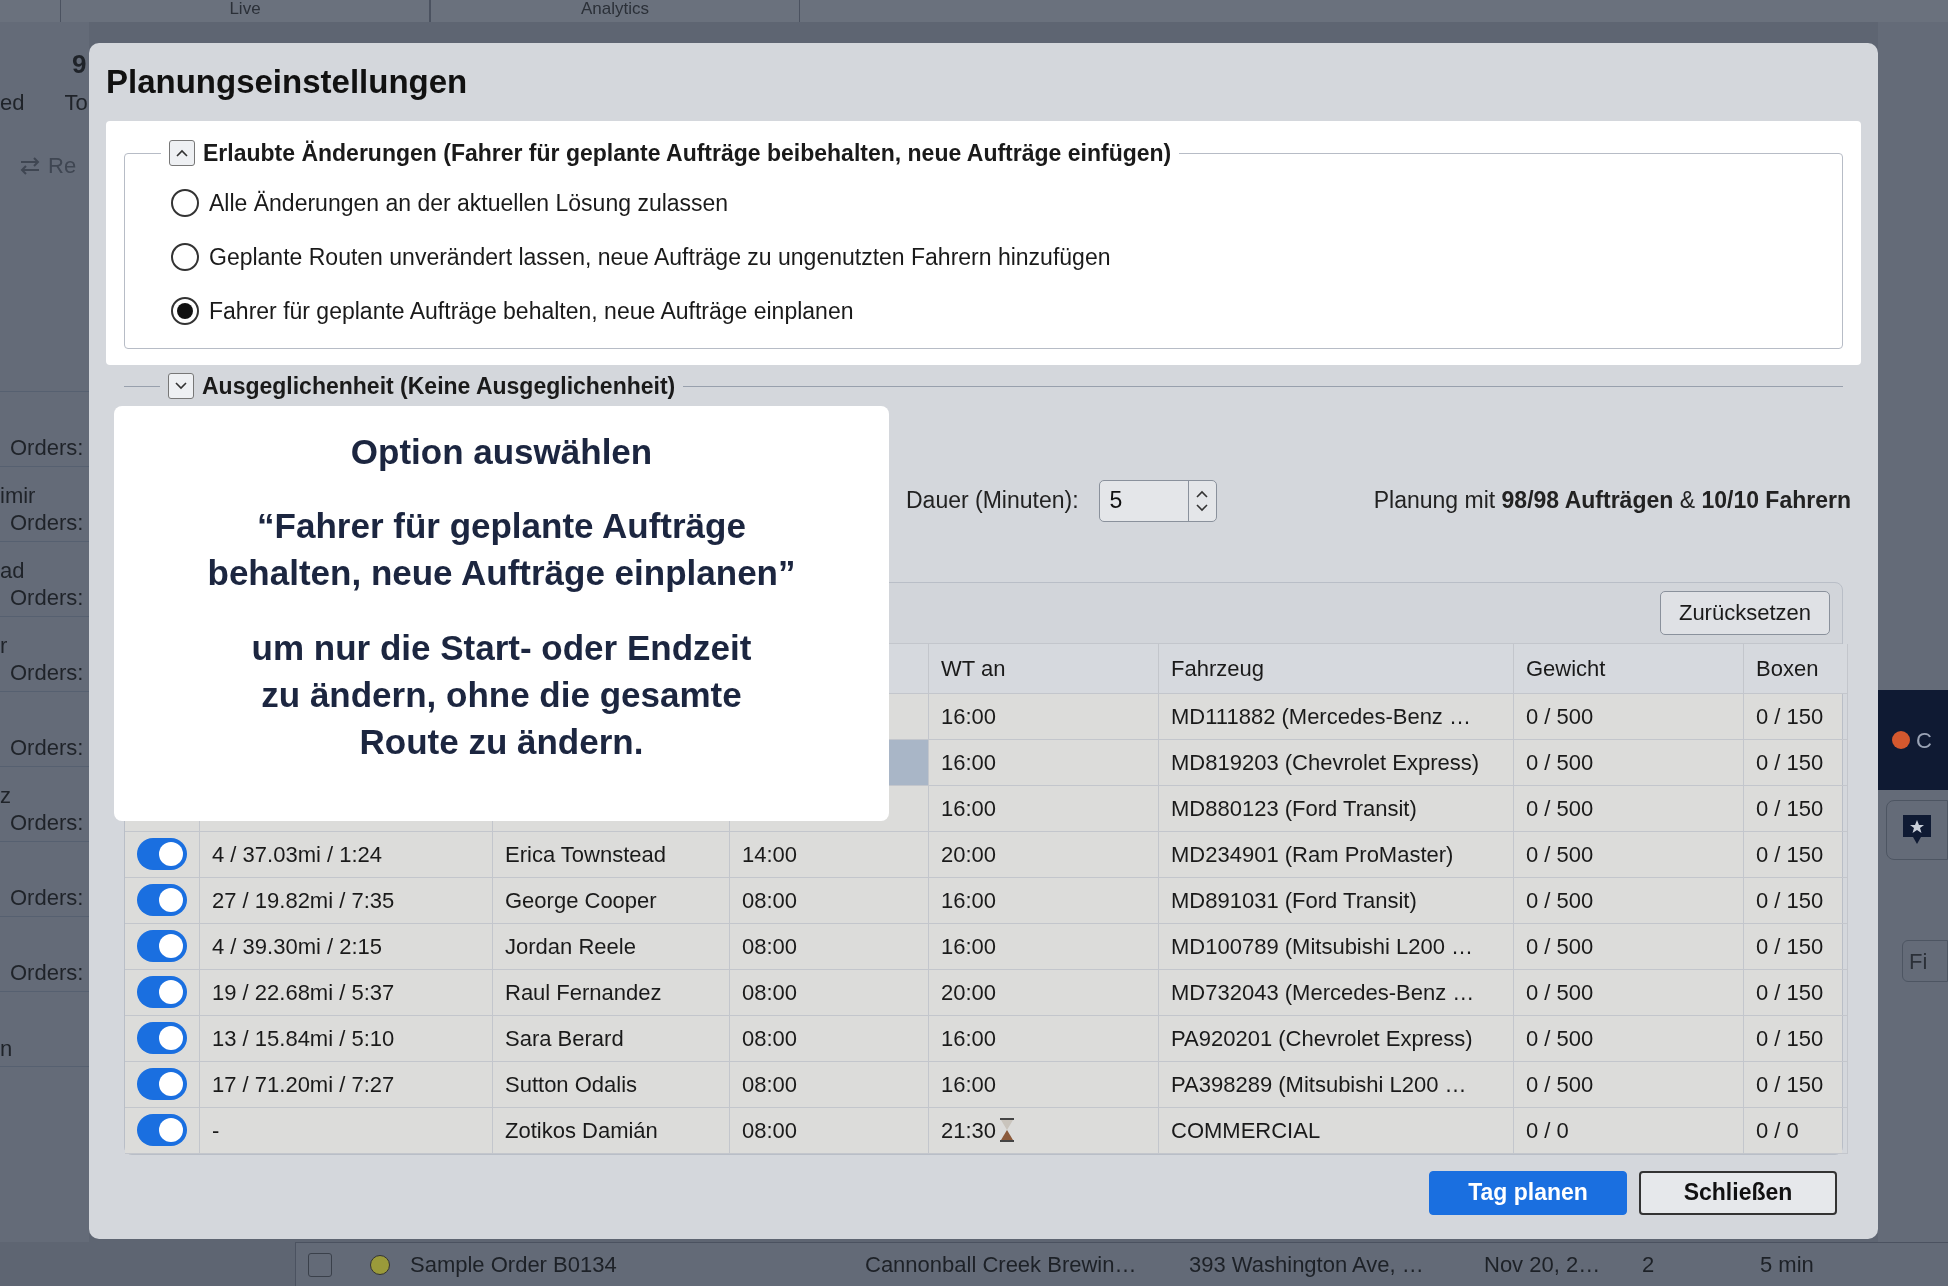  What do you see at coordinates (79, 64) in the screenshot?
I see `summary-value: 9` at bounding box center [79, 64].